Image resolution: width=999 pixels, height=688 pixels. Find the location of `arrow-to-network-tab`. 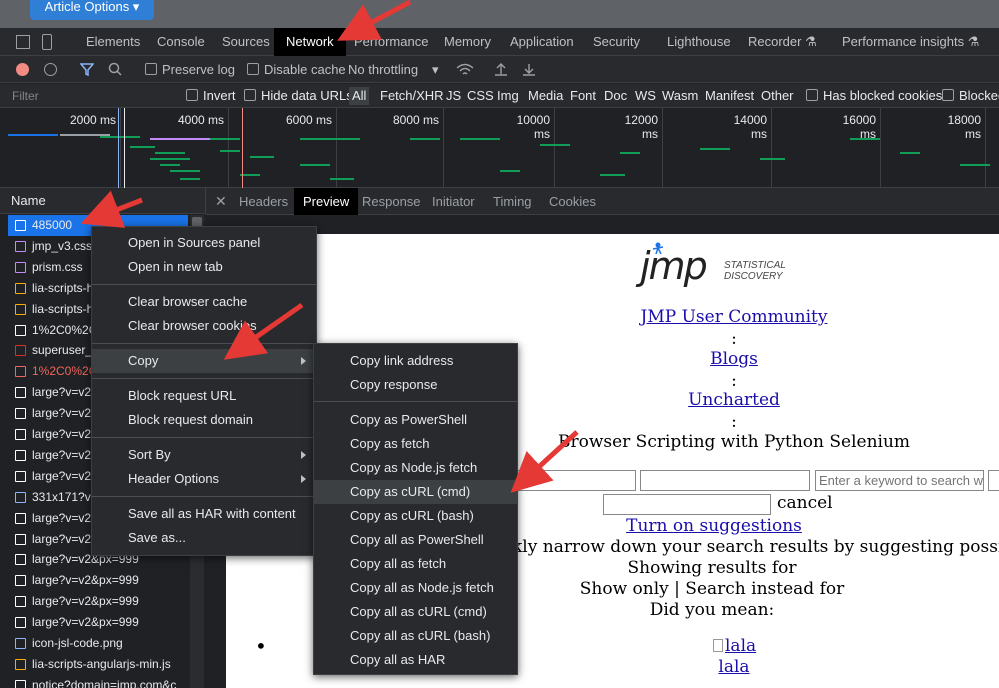

arrow-to-network-tab is located at coordinates (374, 20).